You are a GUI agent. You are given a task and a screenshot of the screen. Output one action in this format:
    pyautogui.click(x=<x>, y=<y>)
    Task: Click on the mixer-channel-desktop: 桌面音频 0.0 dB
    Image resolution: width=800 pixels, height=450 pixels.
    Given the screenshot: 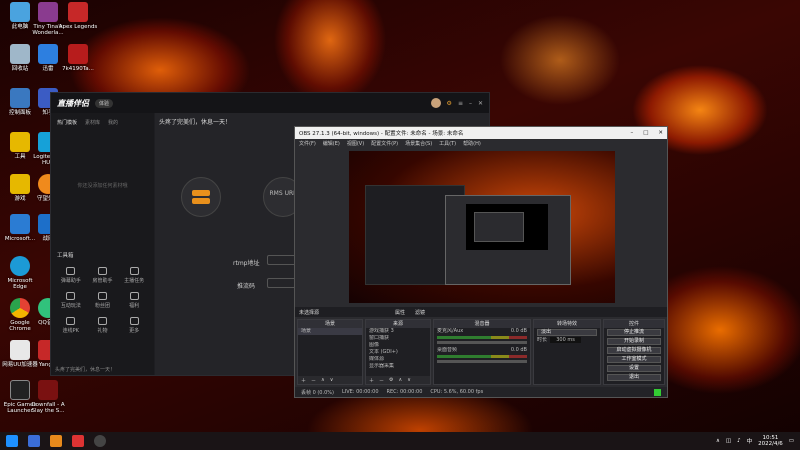 What is the action you would take?
    pyautogui.click(x=482, y=350)
    